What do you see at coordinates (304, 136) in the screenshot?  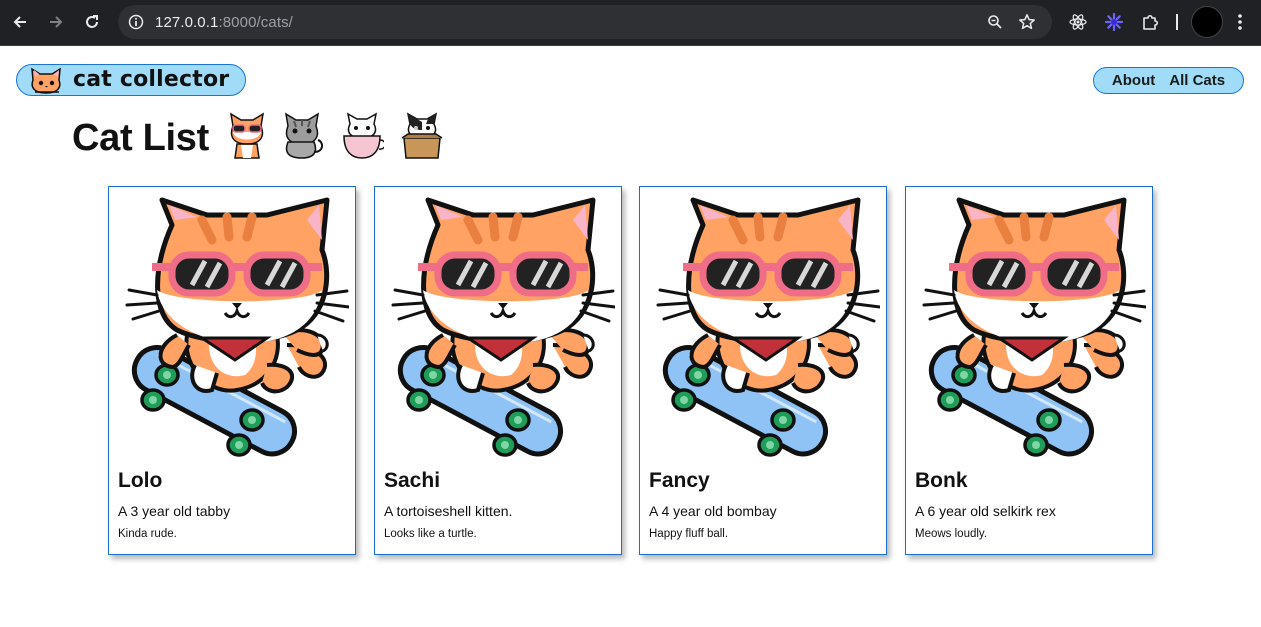 I see `grey-tabby-cat-icon` at bounding box center [304, 136].